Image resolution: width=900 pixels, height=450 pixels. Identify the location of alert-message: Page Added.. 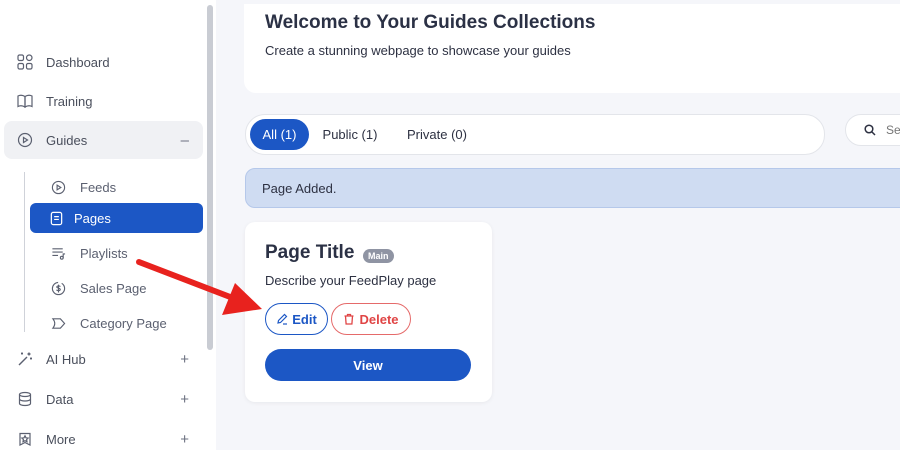
(299, 188).